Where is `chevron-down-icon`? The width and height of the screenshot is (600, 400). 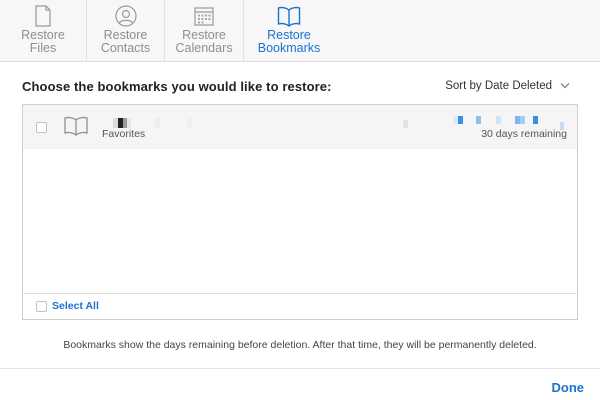 chevron-down-icon is located at coordinates (565, 86).